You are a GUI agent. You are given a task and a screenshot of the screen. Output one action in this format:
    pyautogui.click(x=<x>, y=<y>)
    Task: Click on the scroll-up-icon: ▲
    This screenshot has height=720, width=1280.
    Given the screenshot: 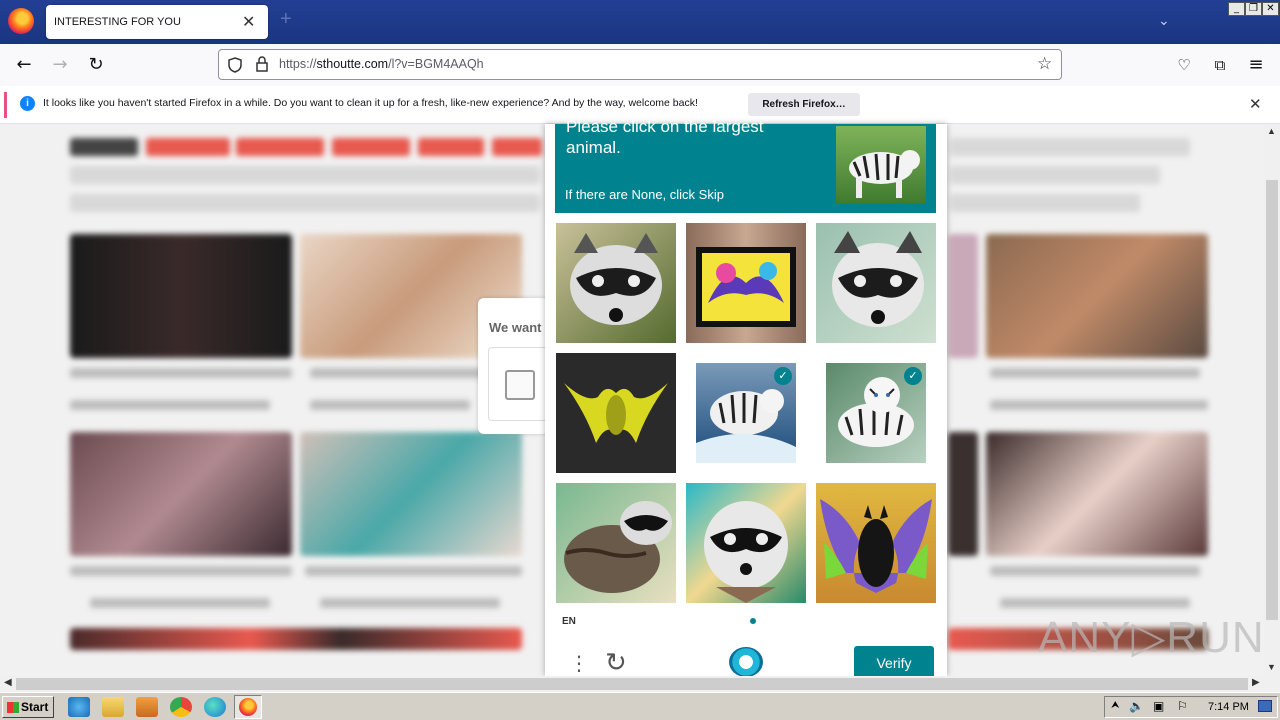 What is the action you would take?
    pyautogui.click(x=1271, y=131)
    